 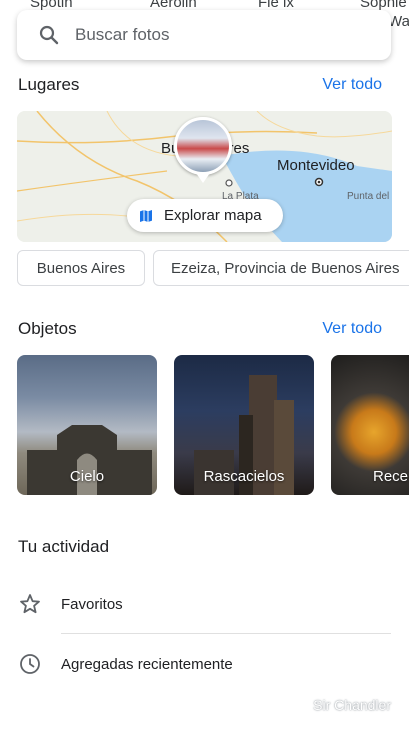 What do you see at coordinates (203, 146) in the screenshot?
I see `photo-pin` at bounding box center [203, 146].